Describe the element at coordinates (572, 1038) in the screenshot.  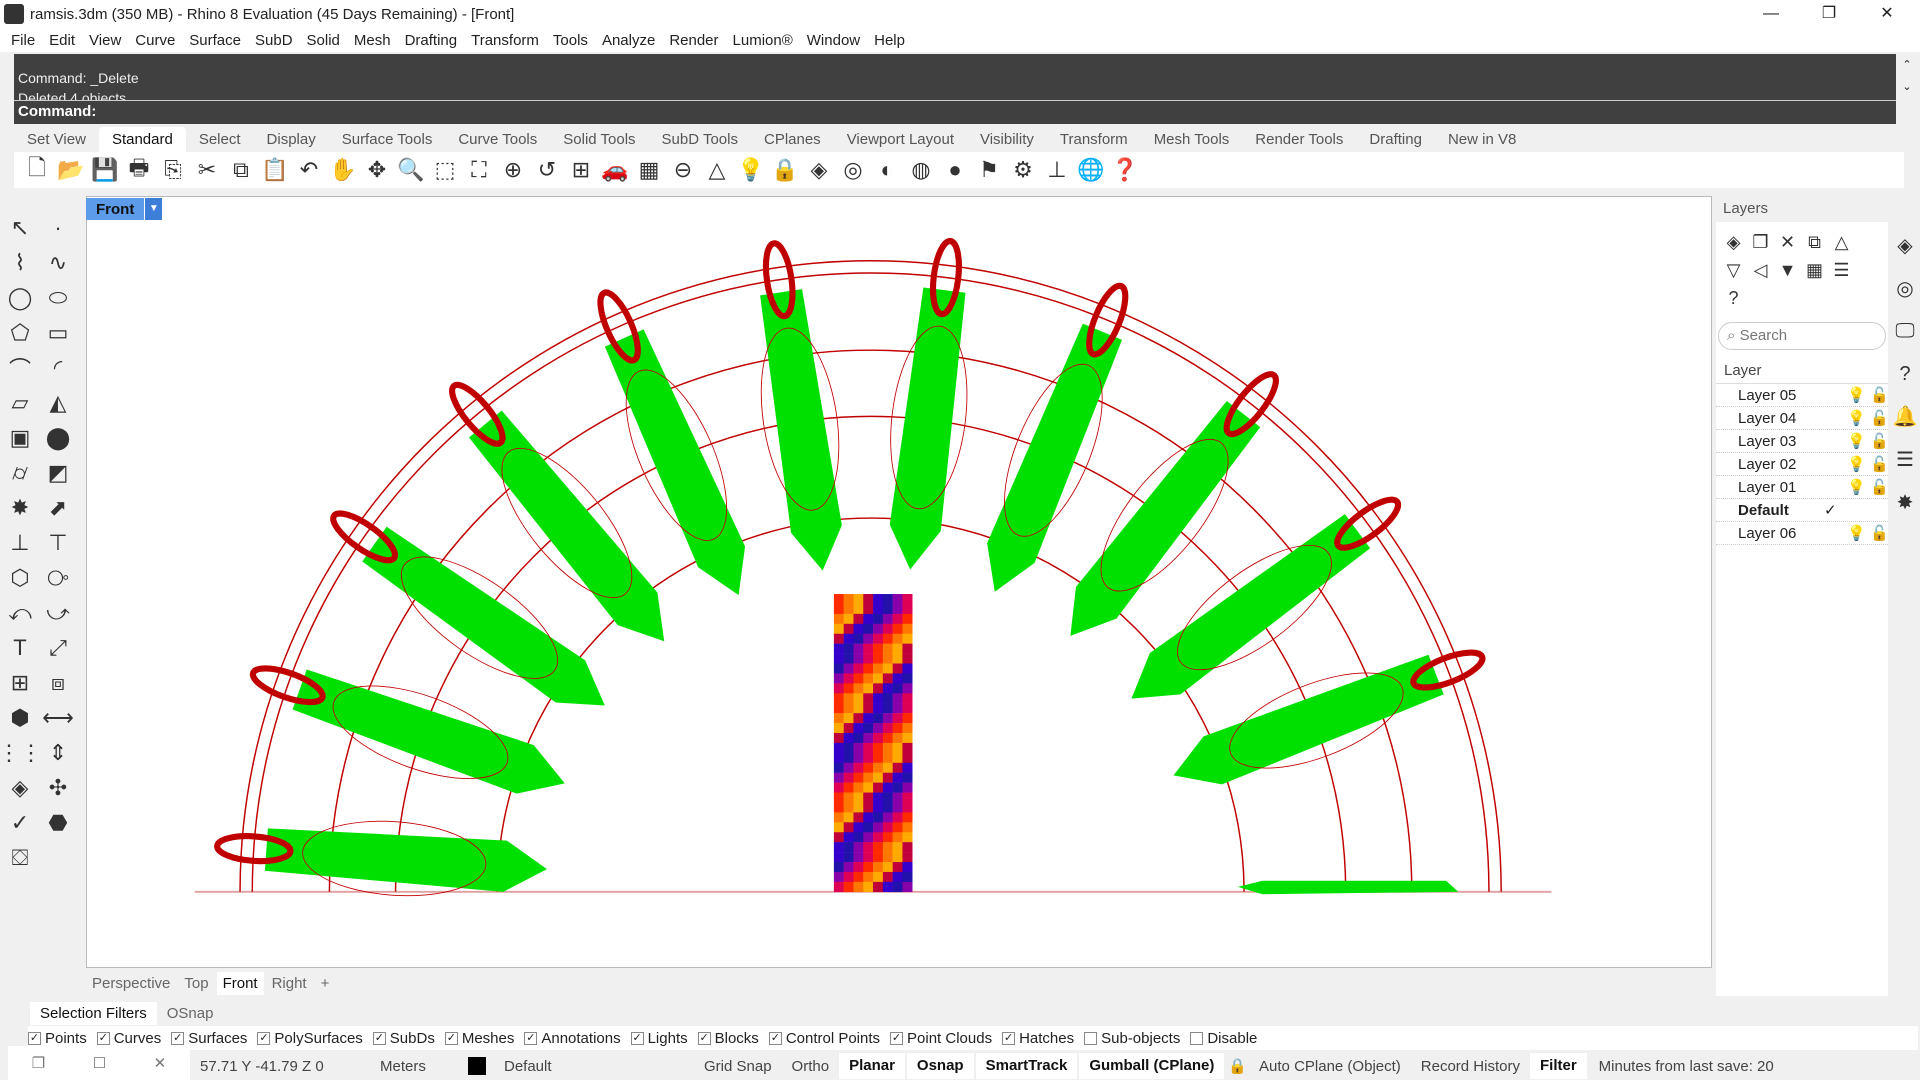
I see `filter-annotations: ✓ Annotations` at that location.